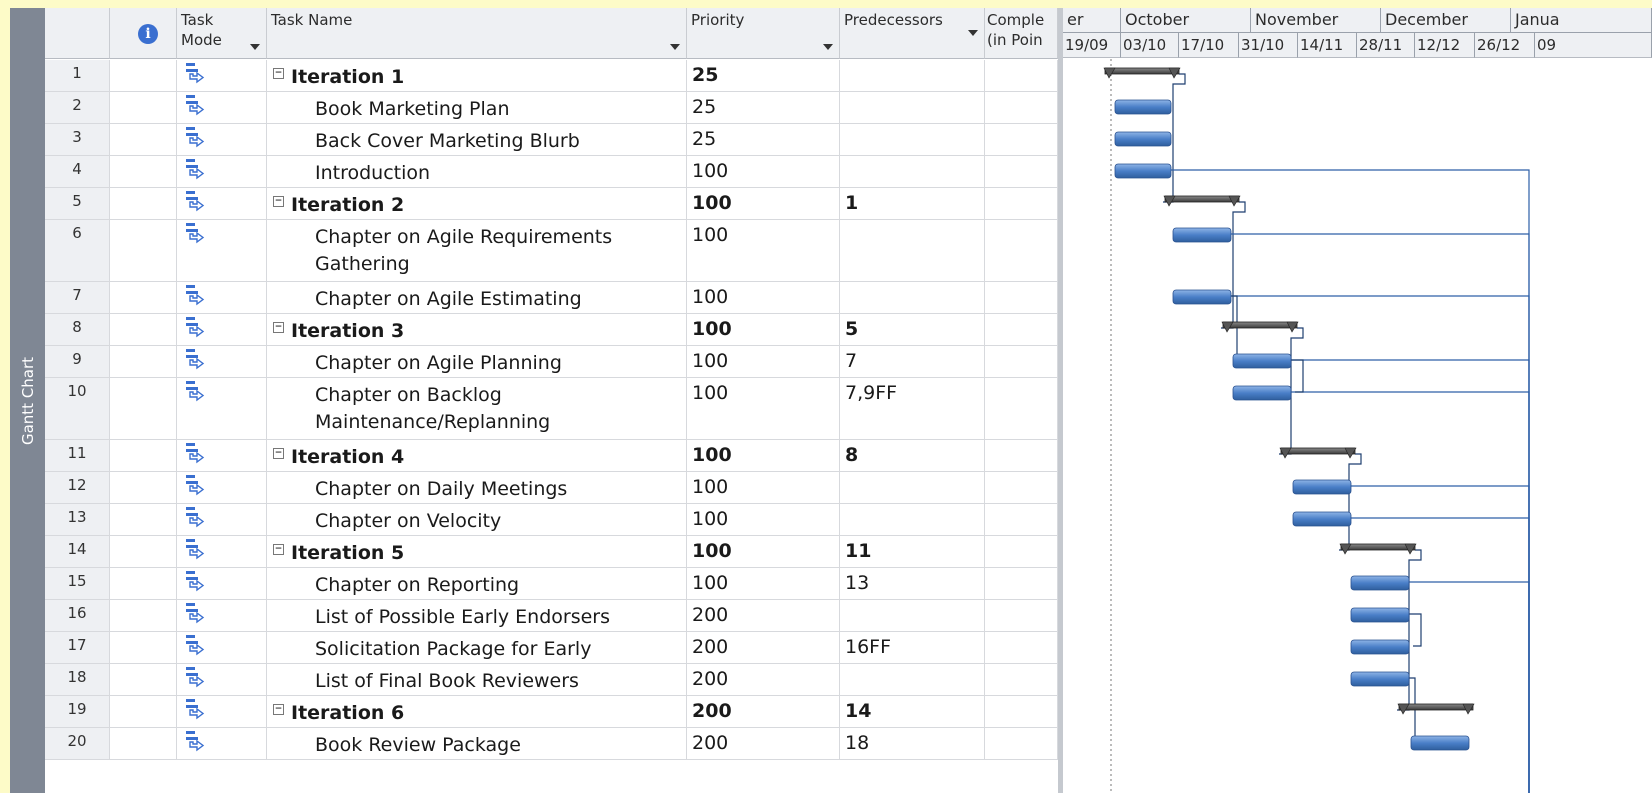 The width and height of the screenshot is (1652, 793). Describe the element at coordinates (675, 47) in the screenshot. I see `task-name-filter-icon` at that location.